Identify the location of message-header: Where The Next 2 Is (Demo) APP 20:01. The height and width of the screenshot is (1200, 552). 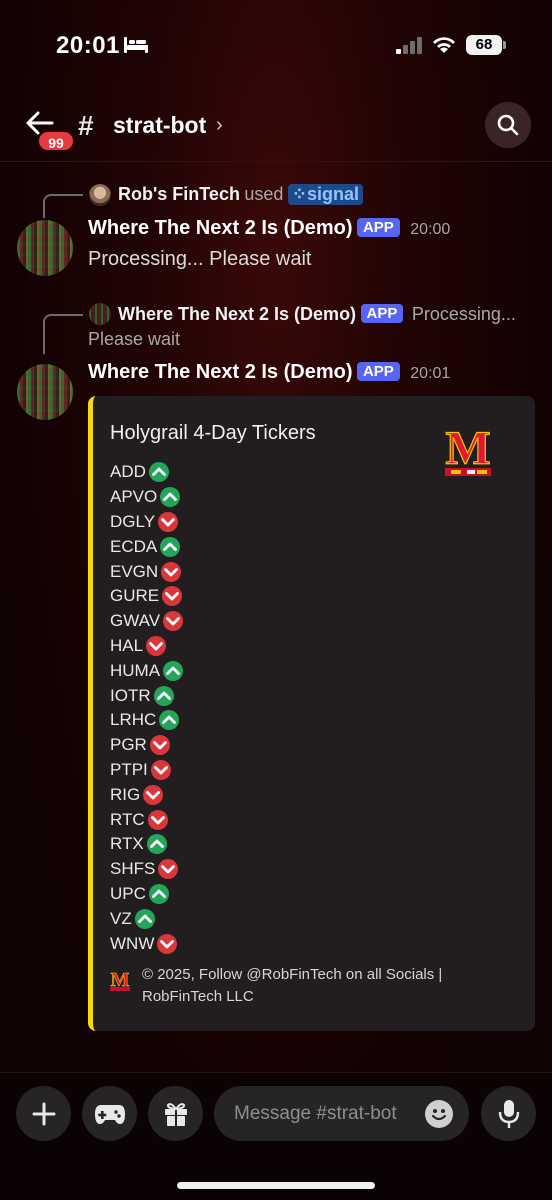
(269, 372).